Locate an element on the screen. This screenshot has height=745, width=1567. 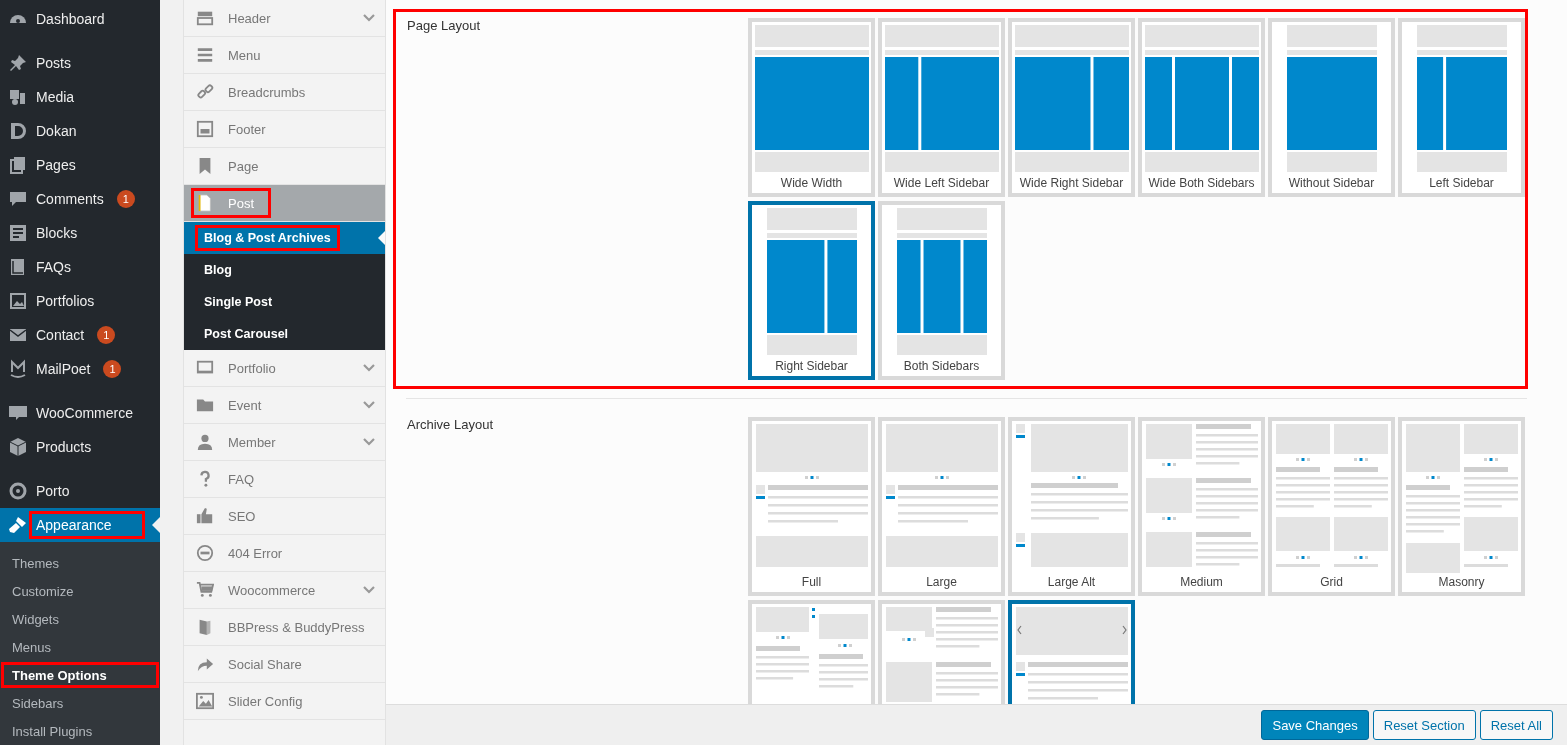
options-nav-item: 404 Error is located at coordinates (284, 553).